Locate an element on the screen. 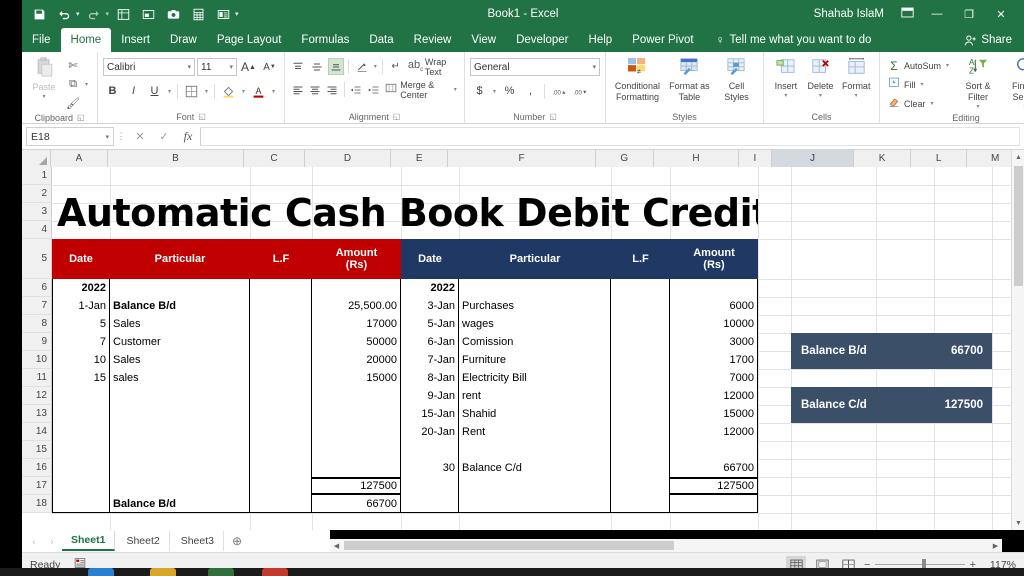 This screenshot has height=576, width=1024. credit-total-date is located at coordinates (430, 486).